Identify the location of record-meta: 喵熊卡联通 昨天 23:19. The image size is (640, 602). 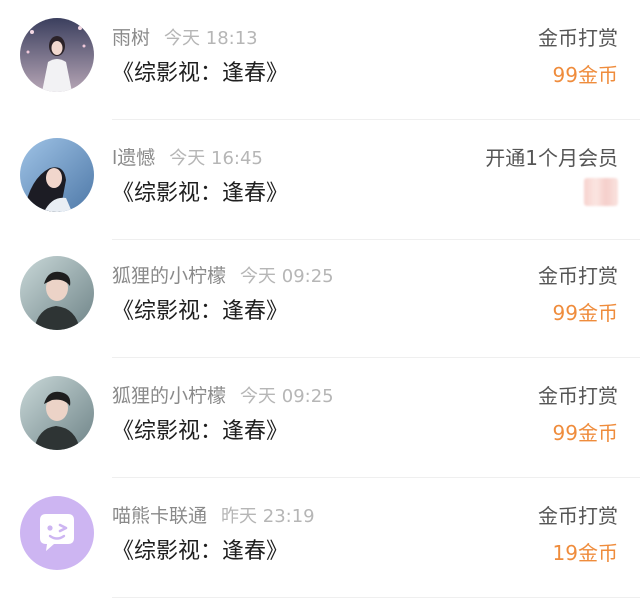
(213, 516).